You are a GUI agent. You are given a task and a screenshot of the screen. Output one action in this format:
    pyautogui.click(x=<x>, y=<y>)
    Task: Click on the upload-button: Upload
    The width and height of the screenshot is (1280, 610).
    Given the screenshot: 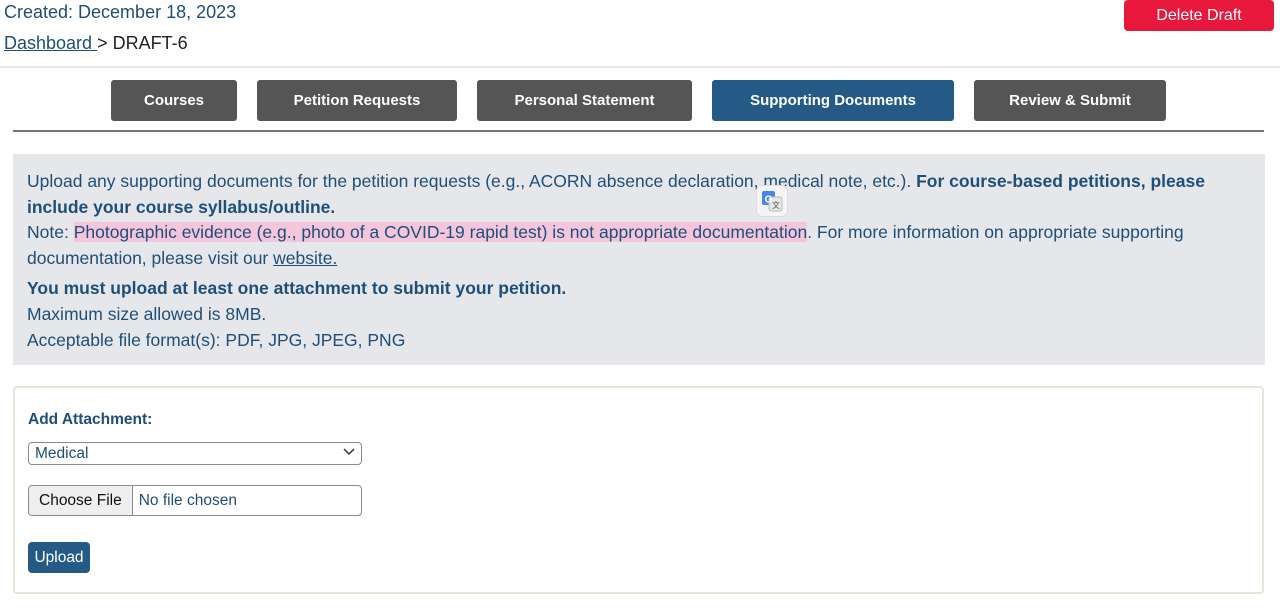 What is the action you would take?
    pyautogui.click(x=59, y=557)
    